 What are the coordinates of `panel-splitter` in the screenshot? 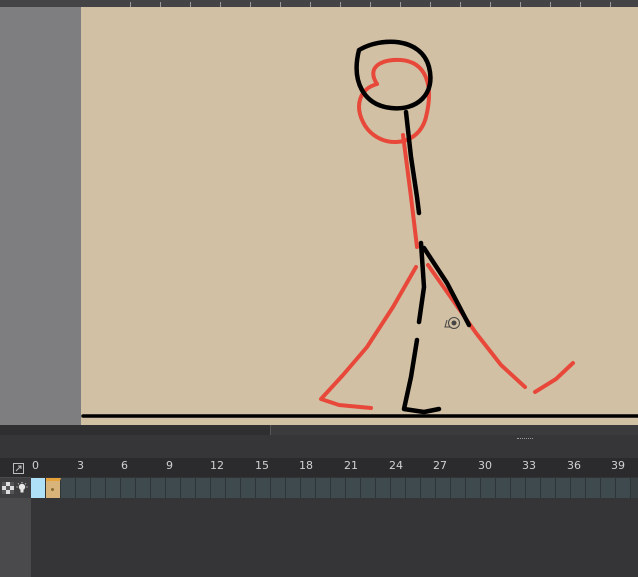 It's located at (319, 446).